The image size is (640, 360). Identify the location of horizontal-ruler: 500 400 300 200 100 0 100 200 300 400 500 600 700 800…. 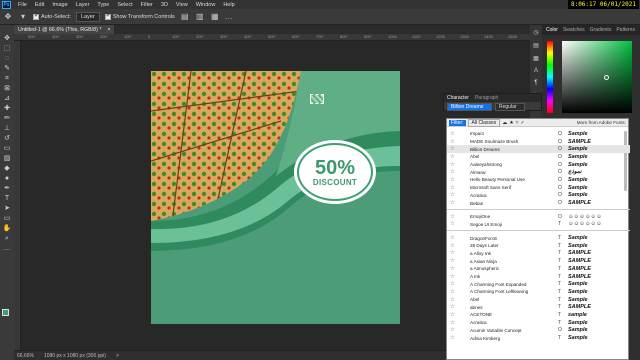
(278, 37).